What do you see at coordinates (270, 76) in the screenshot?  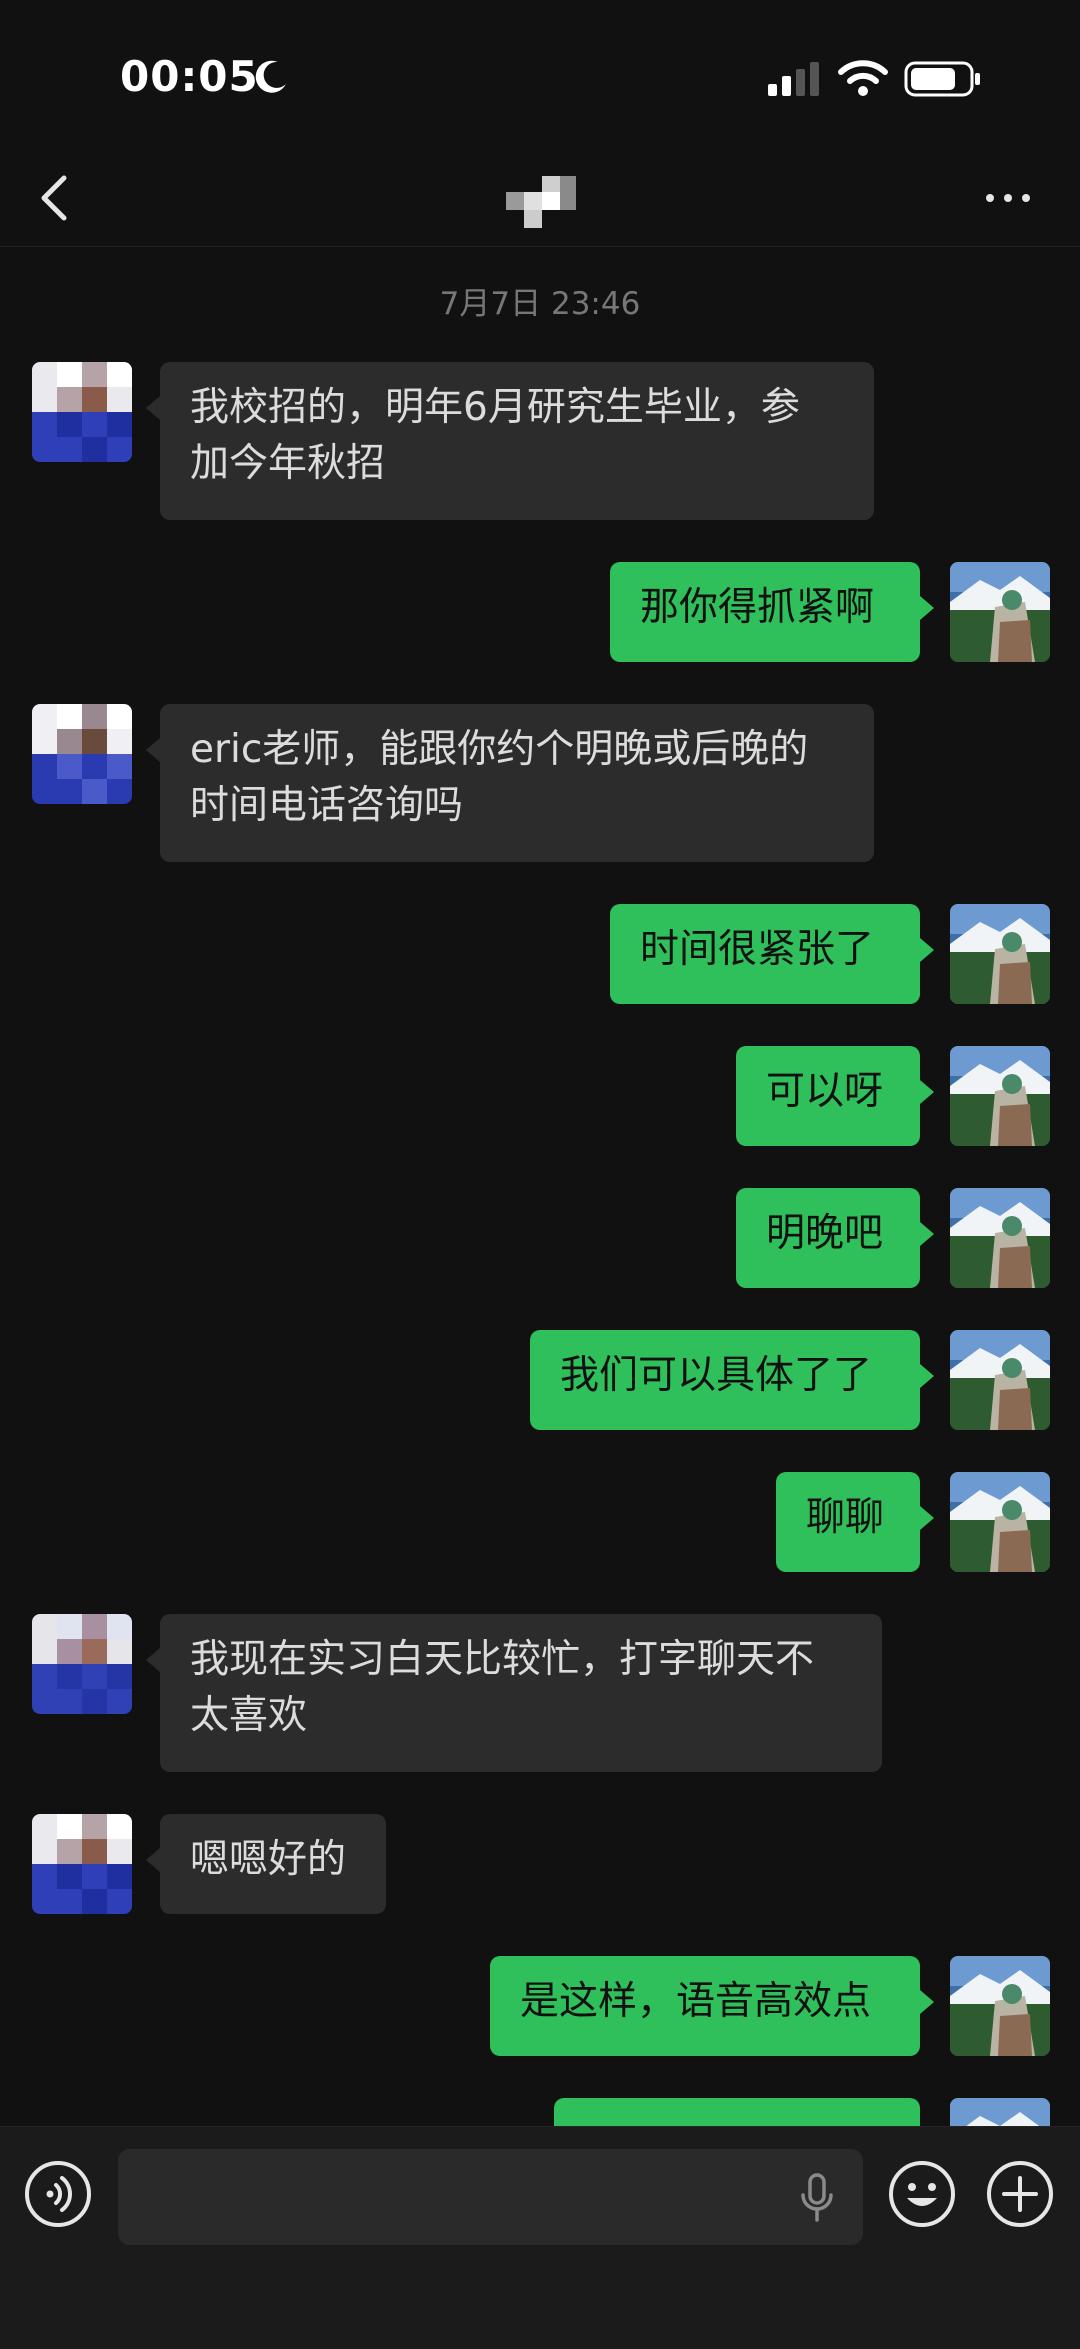 I see `moon-icon` at bounding box center [270, 76].